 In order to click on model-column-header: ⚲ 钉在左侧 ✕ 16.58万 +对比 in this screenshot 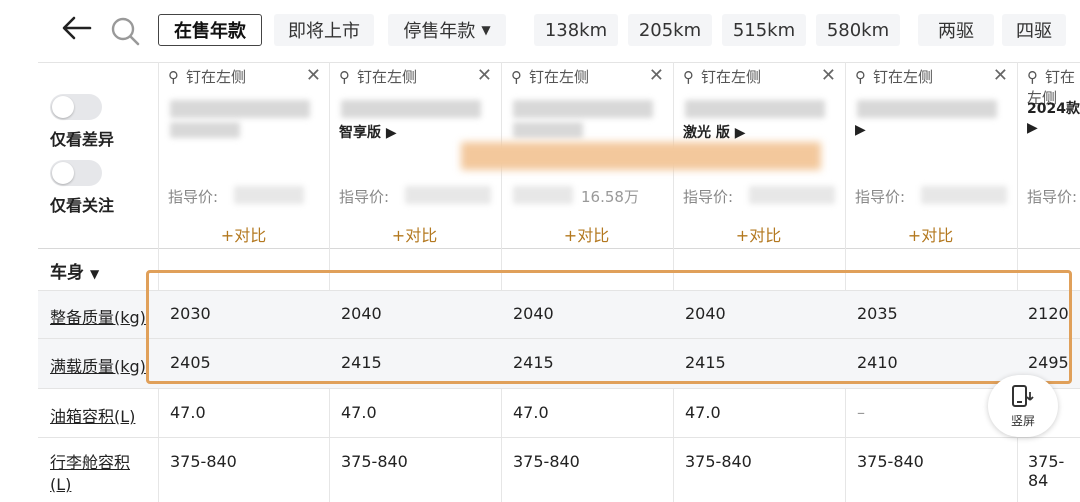, I will do `click(641, 155)`.